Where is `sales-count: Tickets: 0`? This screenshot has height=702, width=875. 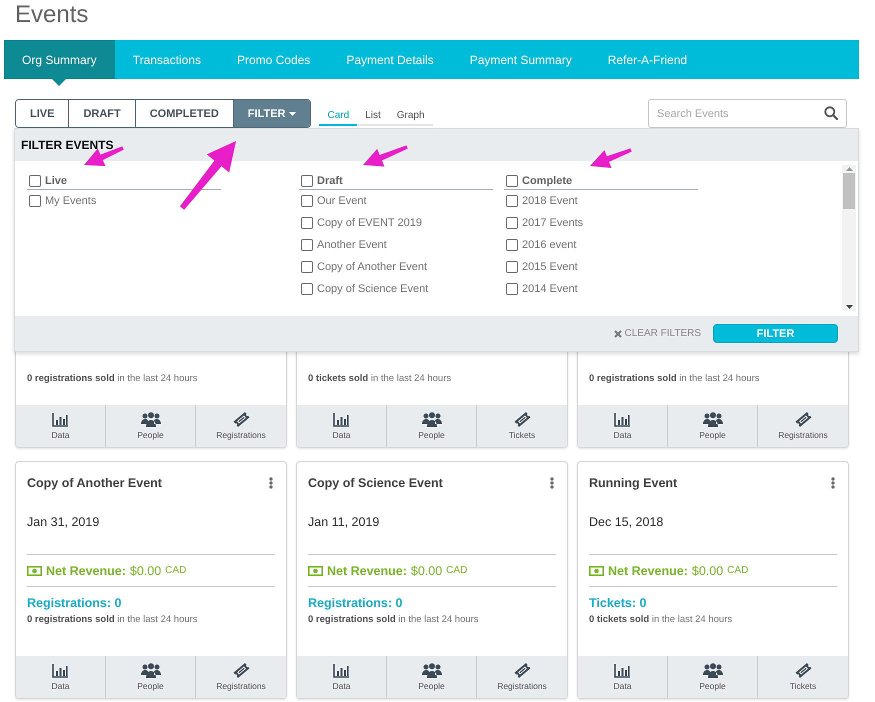
sales-count: Tickets: 0 is located at coordinates (618, 603).